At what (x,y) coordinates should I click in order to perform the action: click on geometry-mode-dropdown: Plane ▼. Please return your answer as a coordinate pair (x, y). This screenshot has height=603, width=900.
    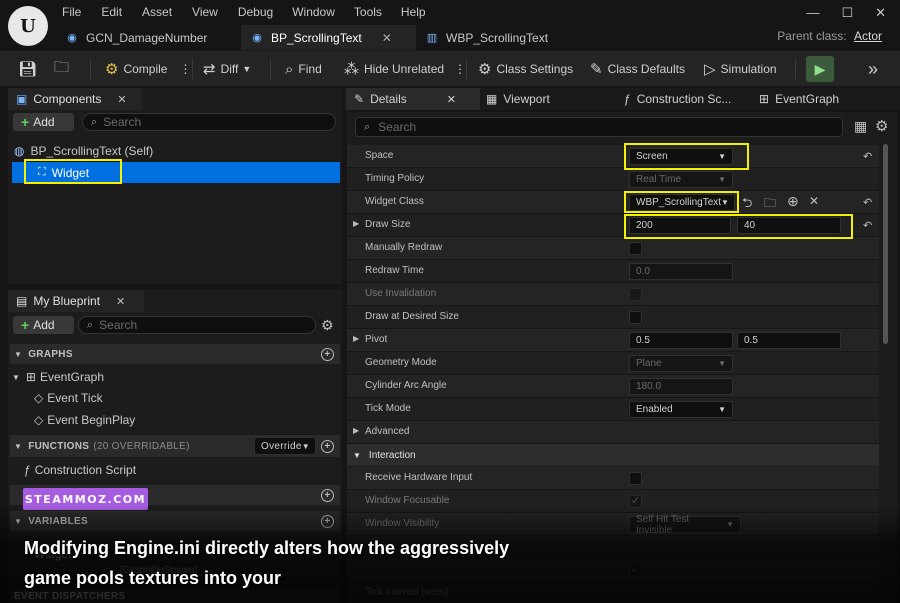
    Looking at the image, I should click on (681, 363).